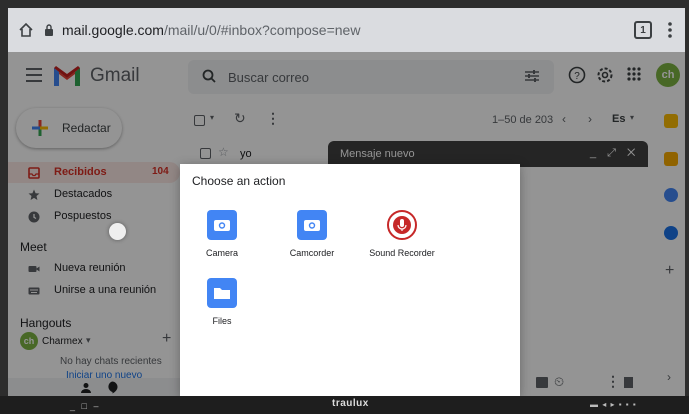 The width and height of the screenshot is (689, 414). Describe the element at coordinates (222, 321) in the screenshot. I see `app-label: Files` at that location.